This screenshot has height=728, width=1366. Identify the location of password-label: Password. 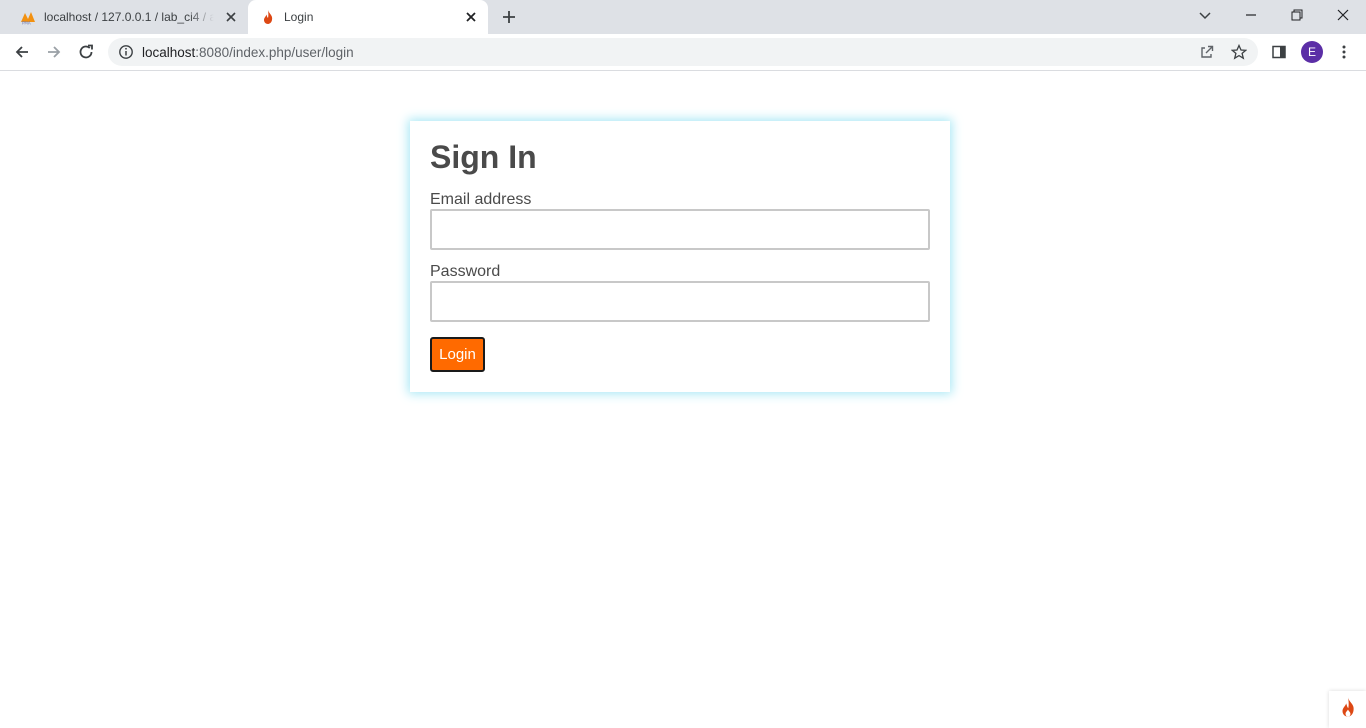
(465, 271).